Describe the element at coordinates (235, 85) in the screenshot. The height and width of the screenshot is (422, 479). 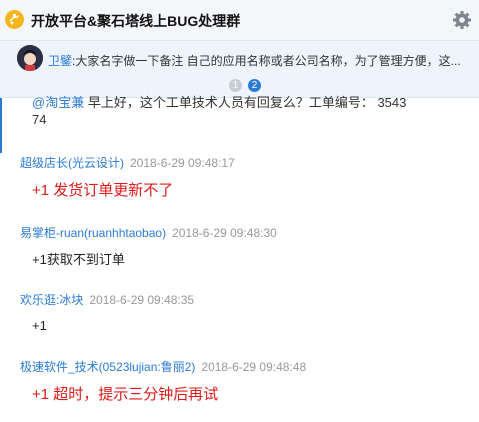
I see `pager-dot-1: 1` at that location.